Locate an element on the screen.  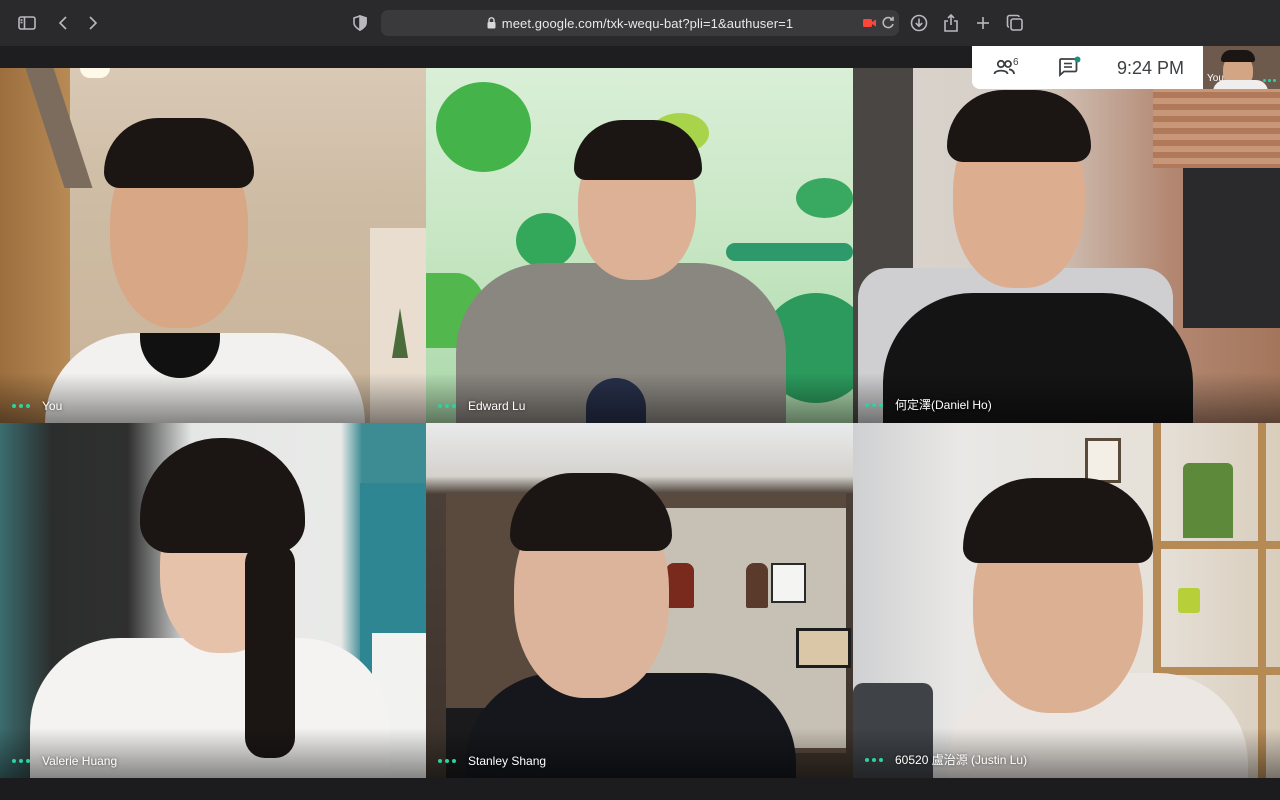
participant-name: 60520 盧治源 (Justin Lu) is located at coordinates (961, 760).